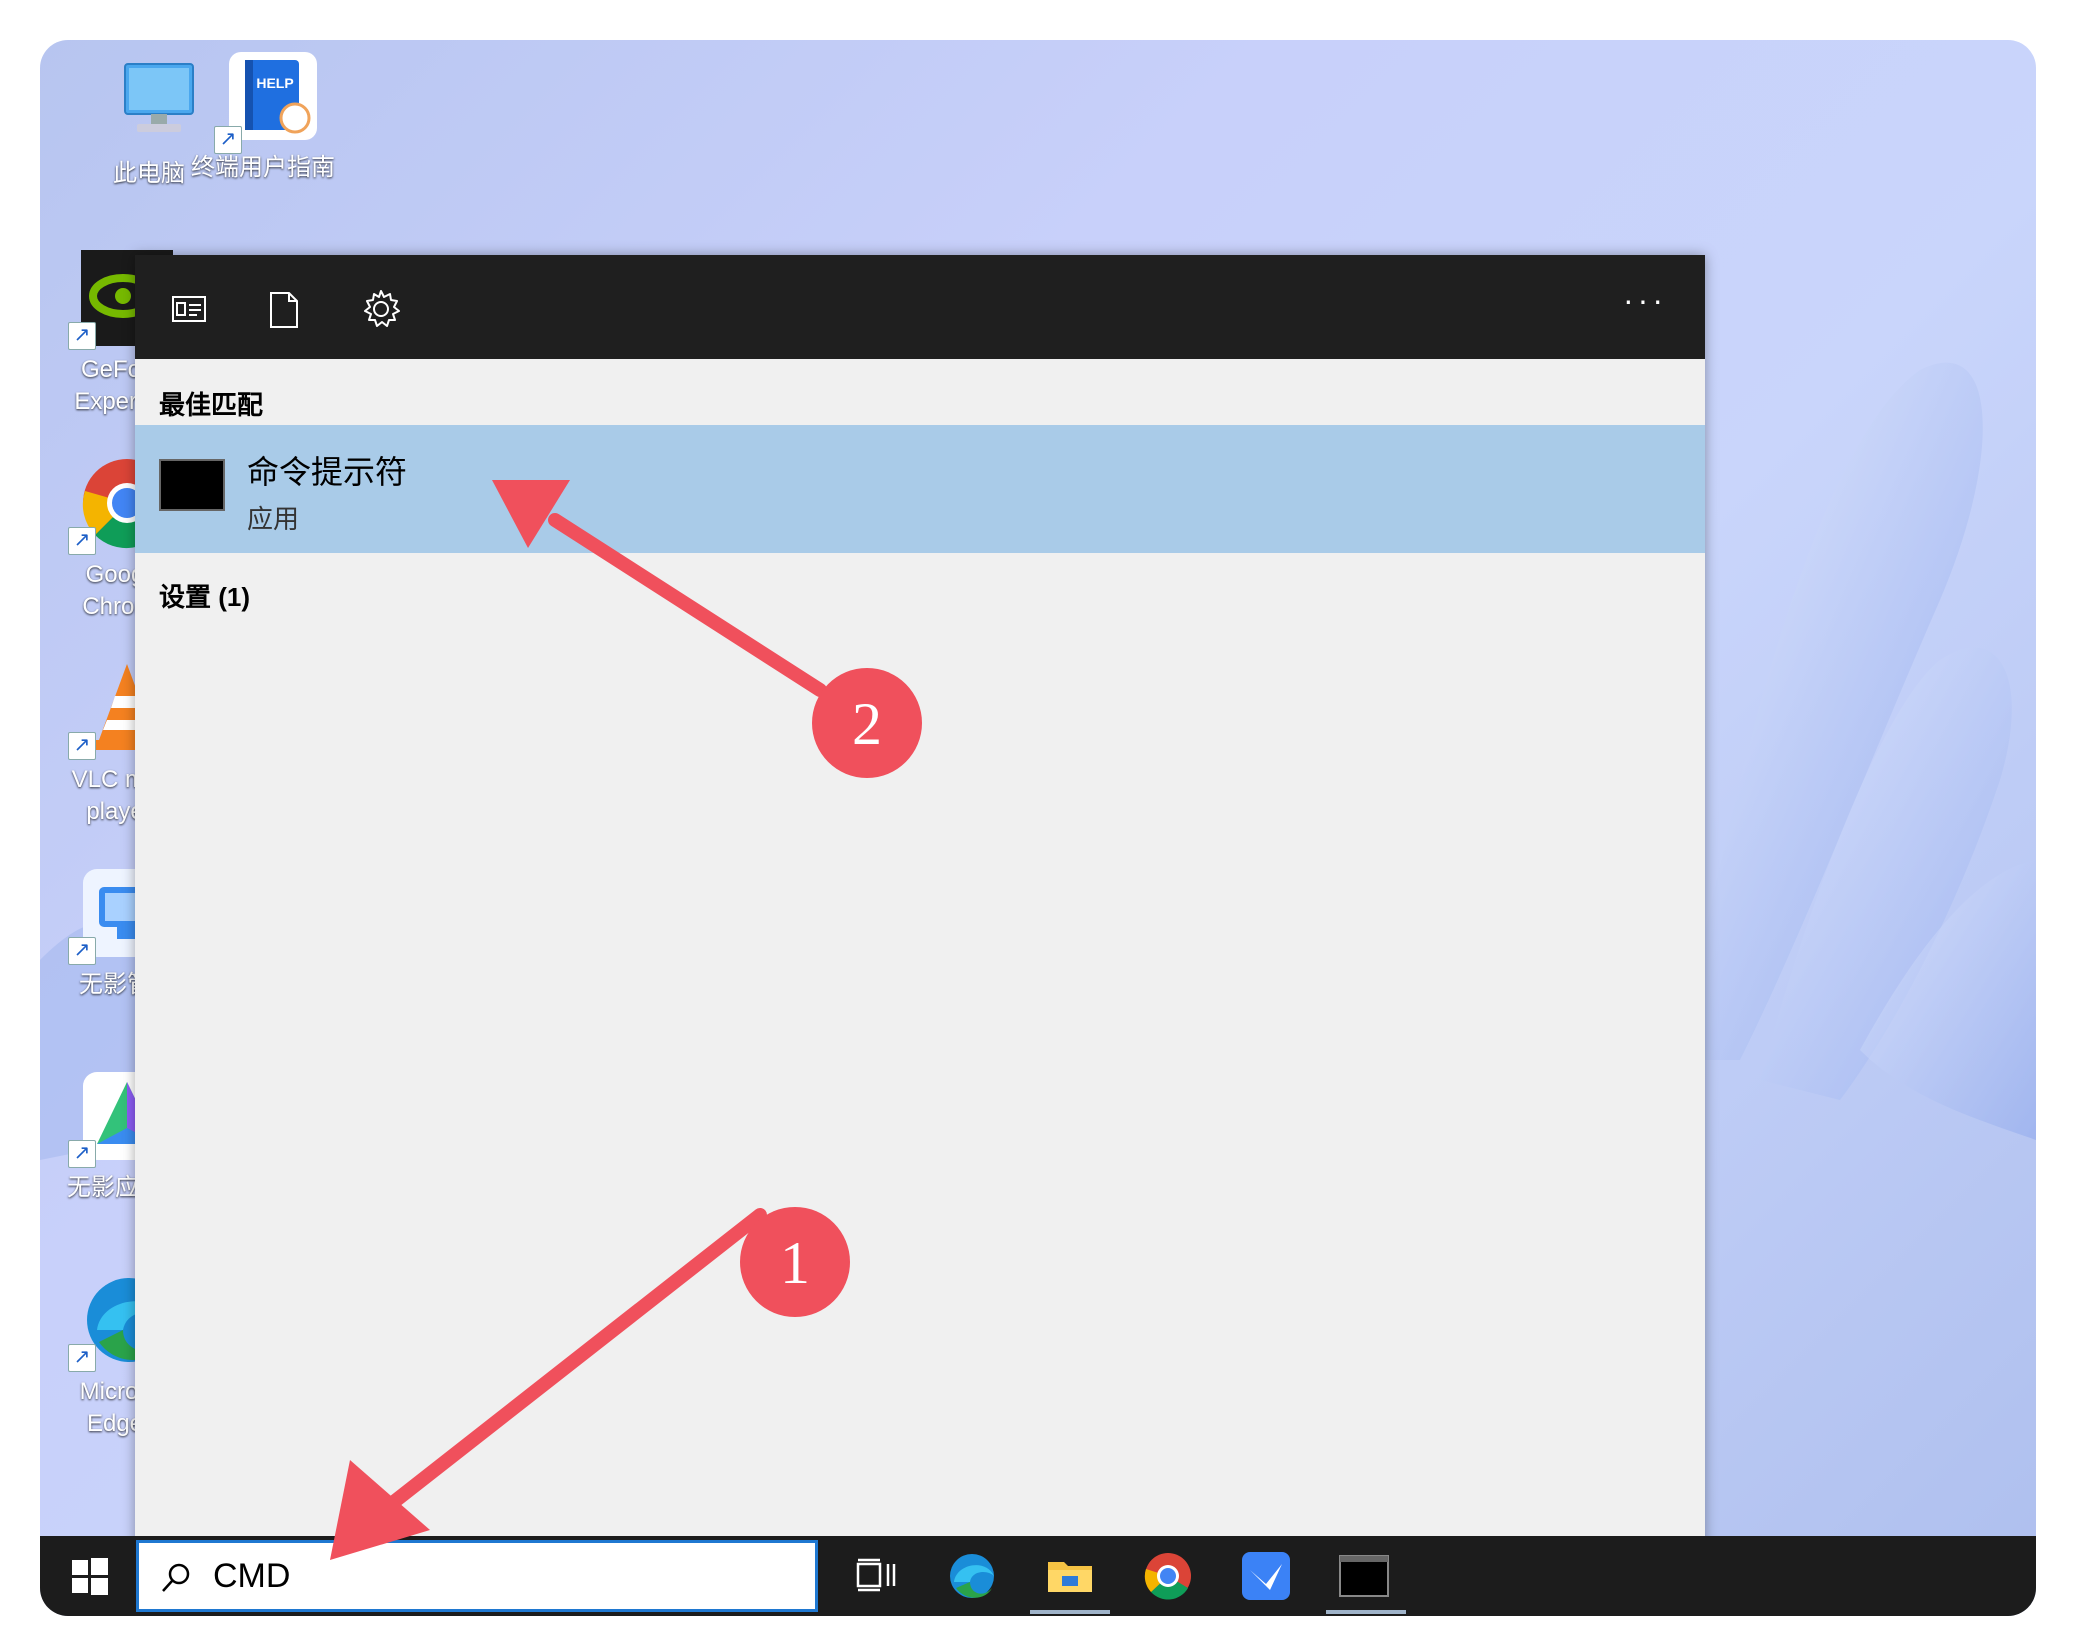 This screenshot has width=2076, height=1652. I want to click on result-title: 命令提示符, so click(327, 472).